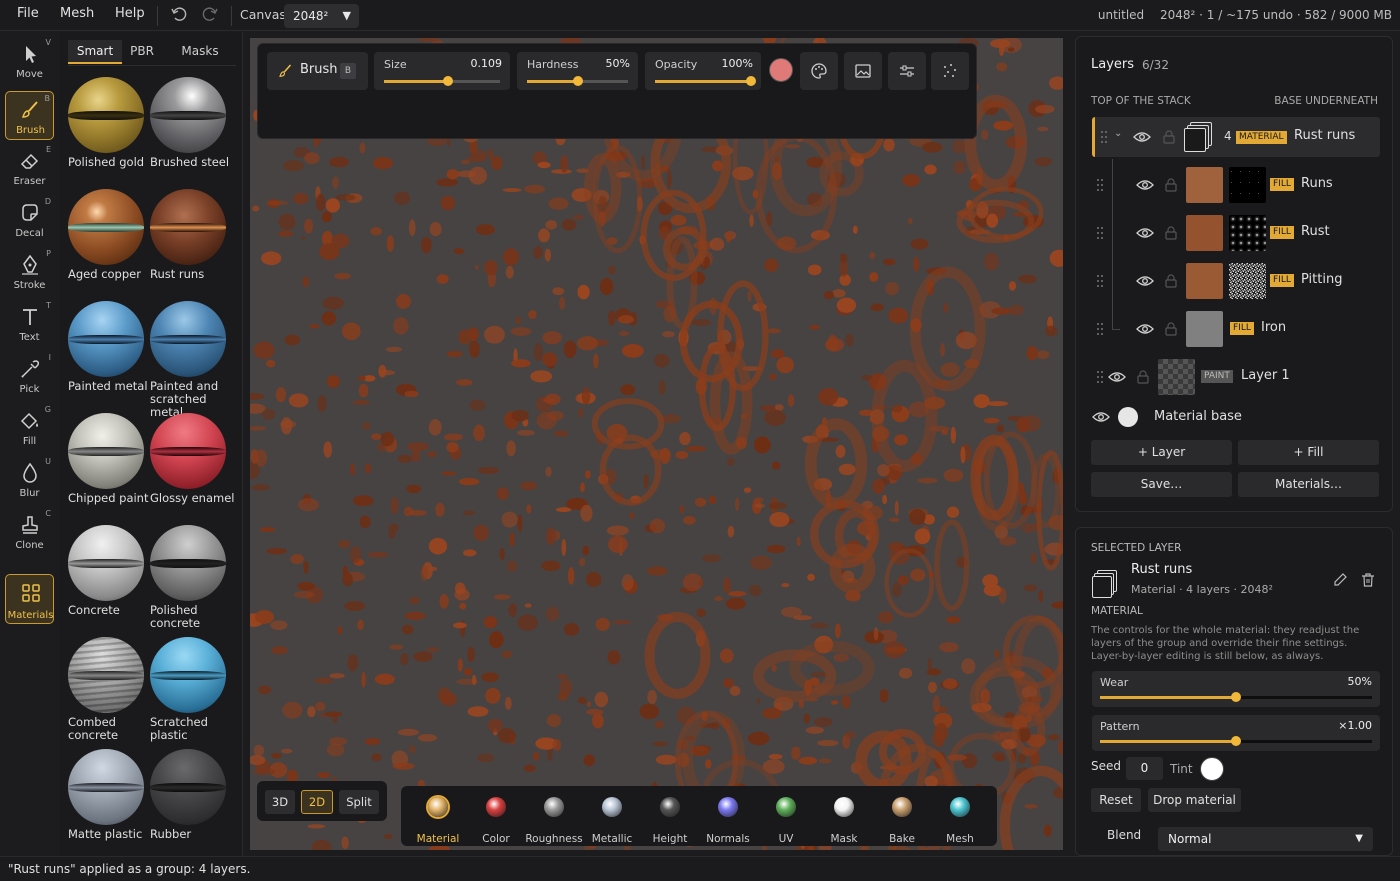 This screenshot has width=1400, height=881. What do you see at coordinates (317, 71) in the screenshot?
I see `brush-selector: Brush B` at bounding box center [317, 71].